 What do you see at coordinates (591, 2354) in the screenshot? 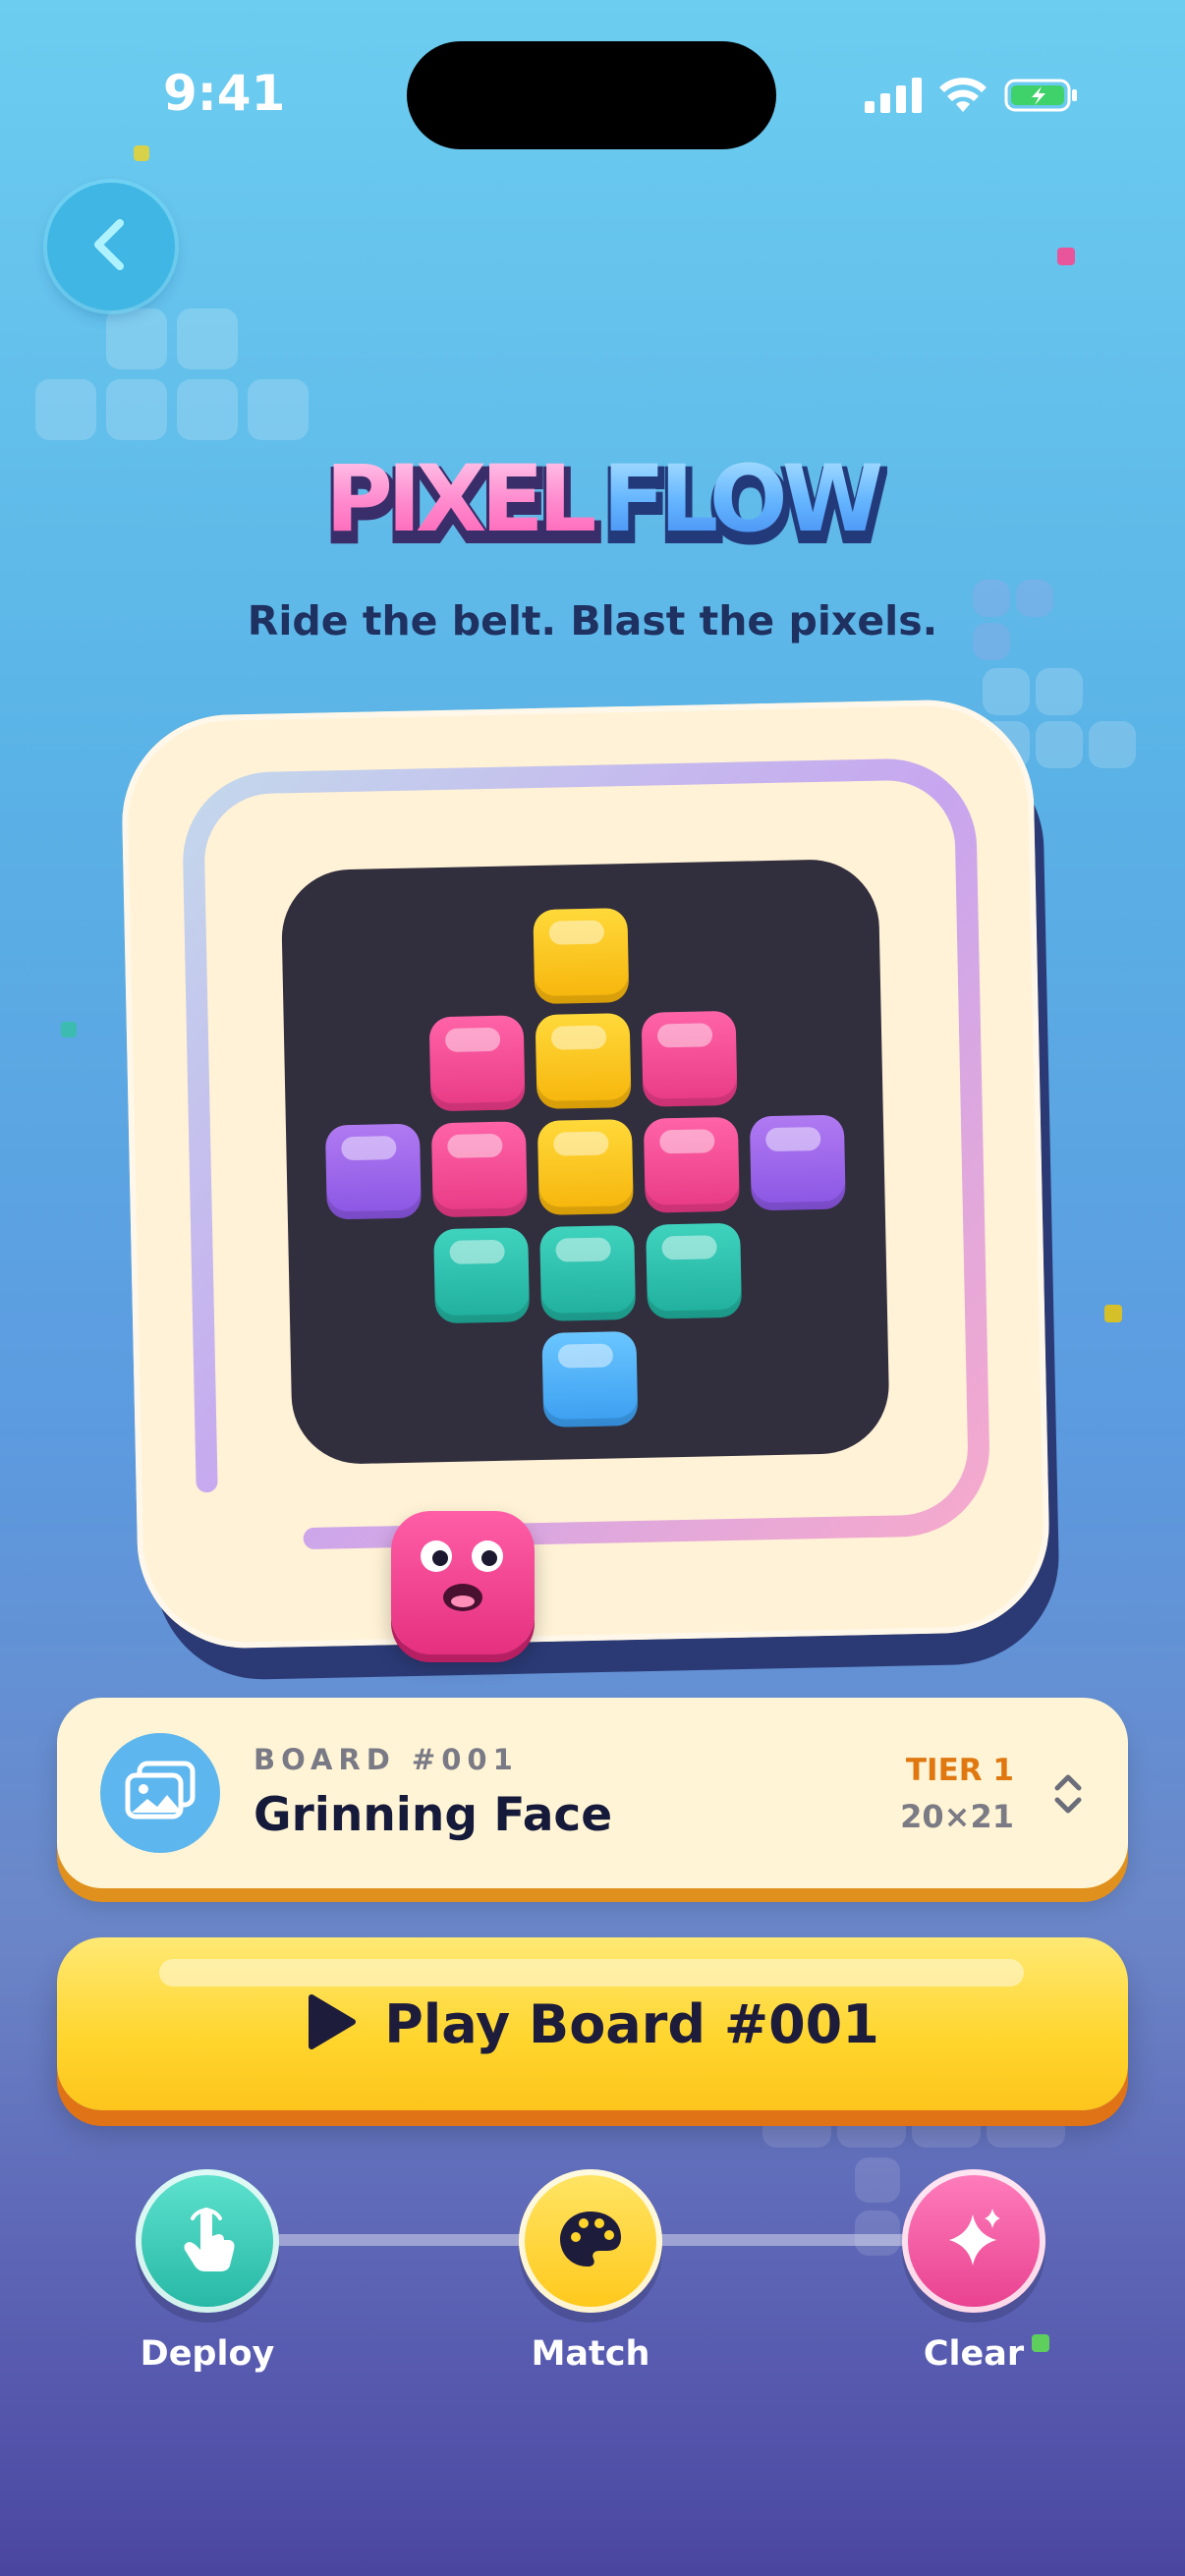
I see `step-match-label: Match` at bounding box center [591, 2354].